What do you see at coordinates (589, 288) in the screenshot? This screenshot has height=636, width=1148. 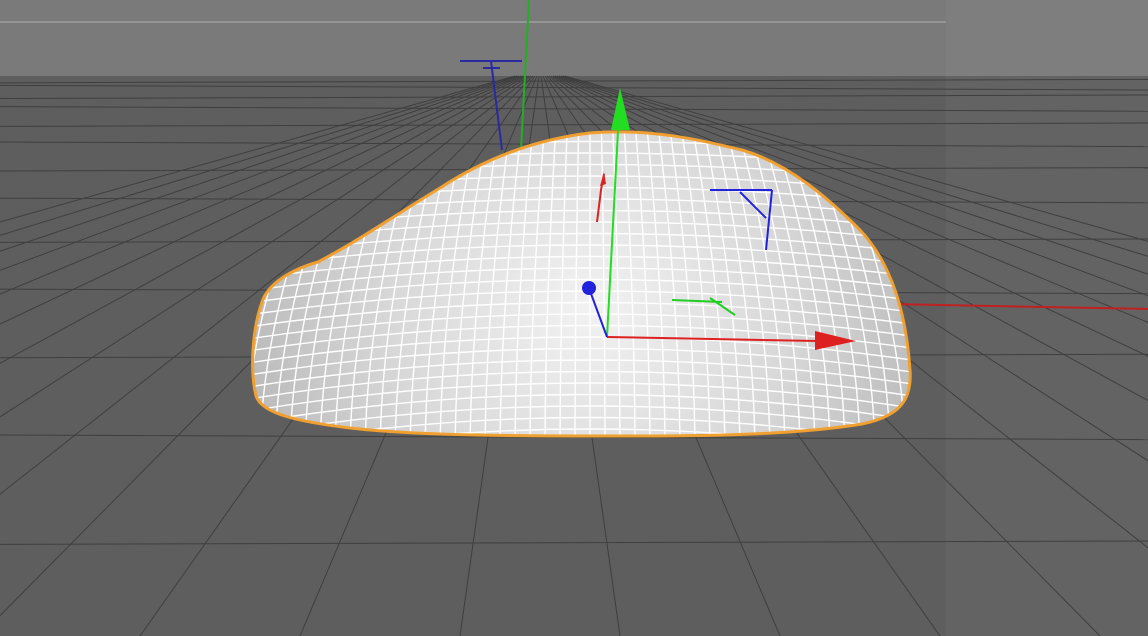 I see `gizmo-axis-z-handle` at bounding box center [589, 288].